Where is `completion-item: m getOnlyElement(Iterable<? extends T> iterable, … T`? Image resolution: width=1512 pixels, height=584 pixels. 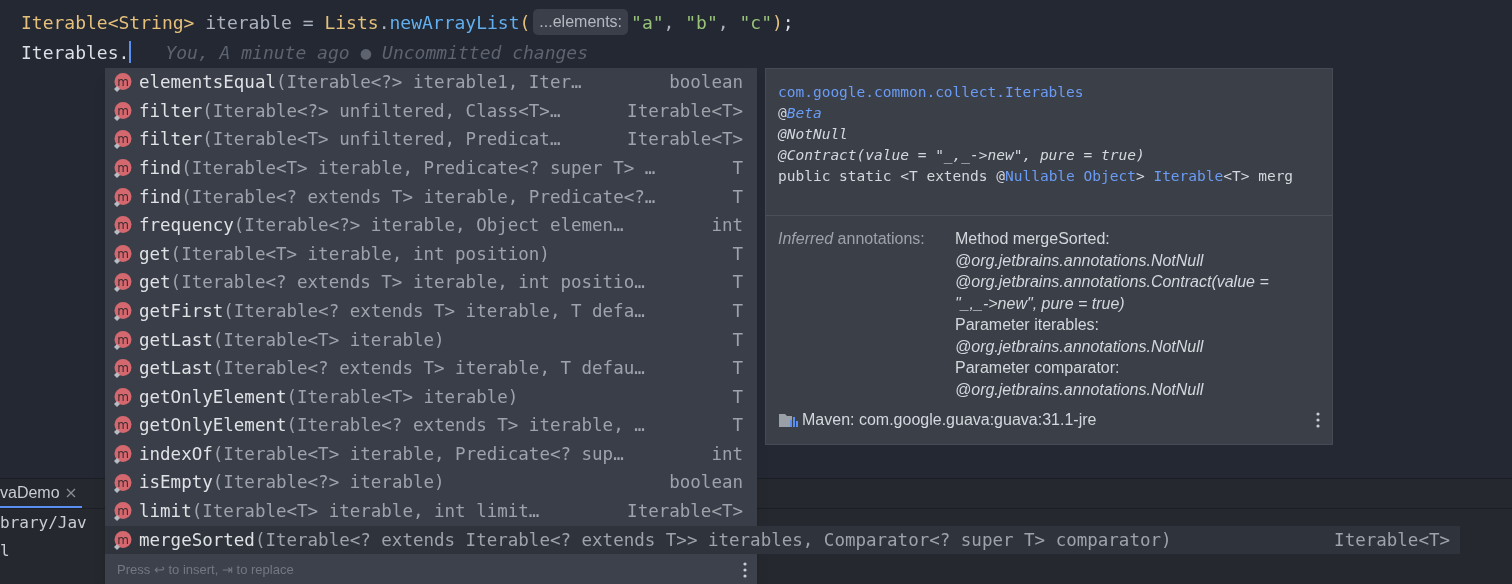 completion-item: m getOnlyElement(Iterable<? extends T> iterable, … T is located at coordinates (431, 425).